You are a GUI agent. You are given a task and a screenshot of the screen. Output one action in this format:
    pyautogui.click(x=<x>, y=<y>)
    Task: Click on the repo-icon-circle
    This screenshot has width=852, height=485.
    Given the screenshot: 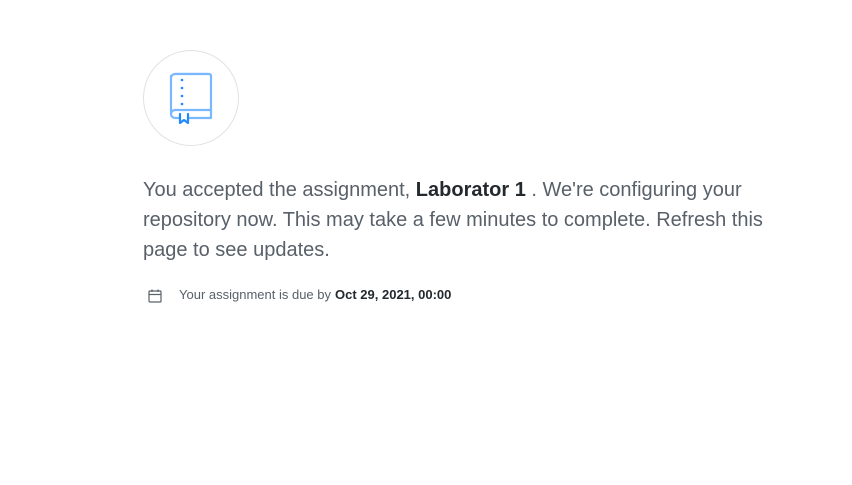 What is the action you would take?
    pyautogui.click(x=191, y=98)
    